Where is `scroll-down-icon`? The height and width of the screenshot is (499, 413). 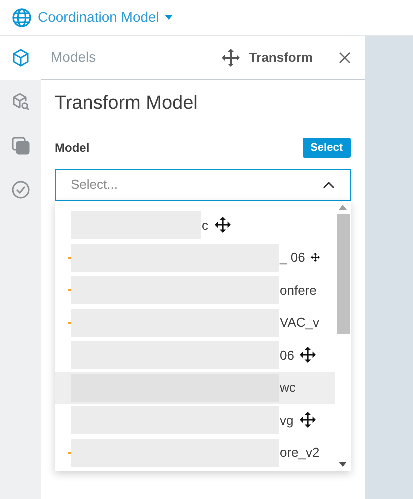 scroll-down-icon is located at coordinates (343, 464).